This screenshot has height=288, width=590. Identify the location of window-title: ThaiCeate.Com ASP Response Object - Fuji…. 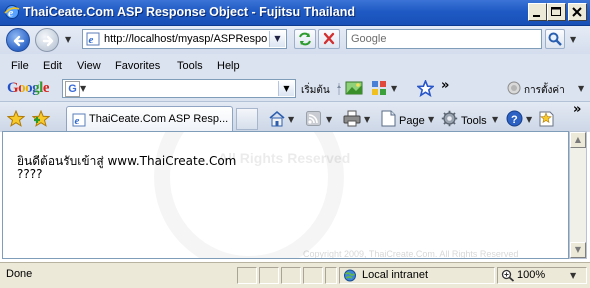
(189, 12).